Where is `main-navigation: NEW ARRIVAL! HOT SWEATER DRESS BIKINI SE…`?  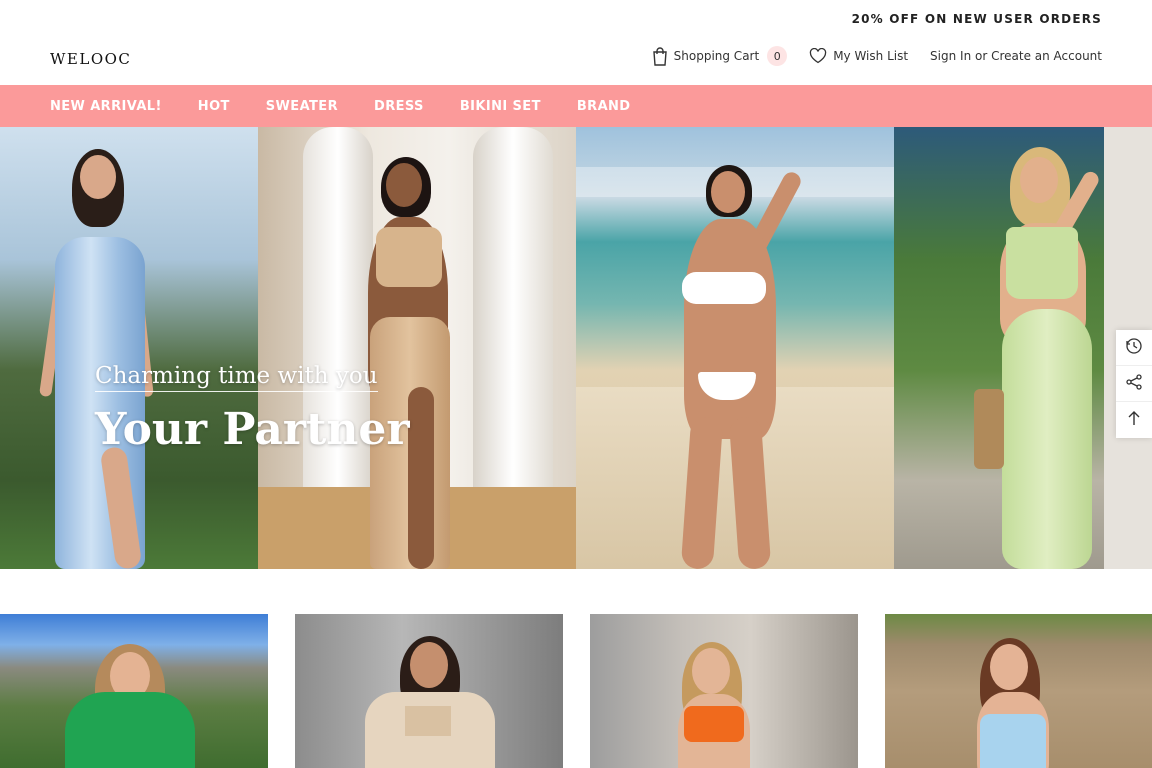 main-navigation: NEW ARRIVAL! HOT SWEATER DRESS BIKINI SE… is located at coordinates (576, 106).